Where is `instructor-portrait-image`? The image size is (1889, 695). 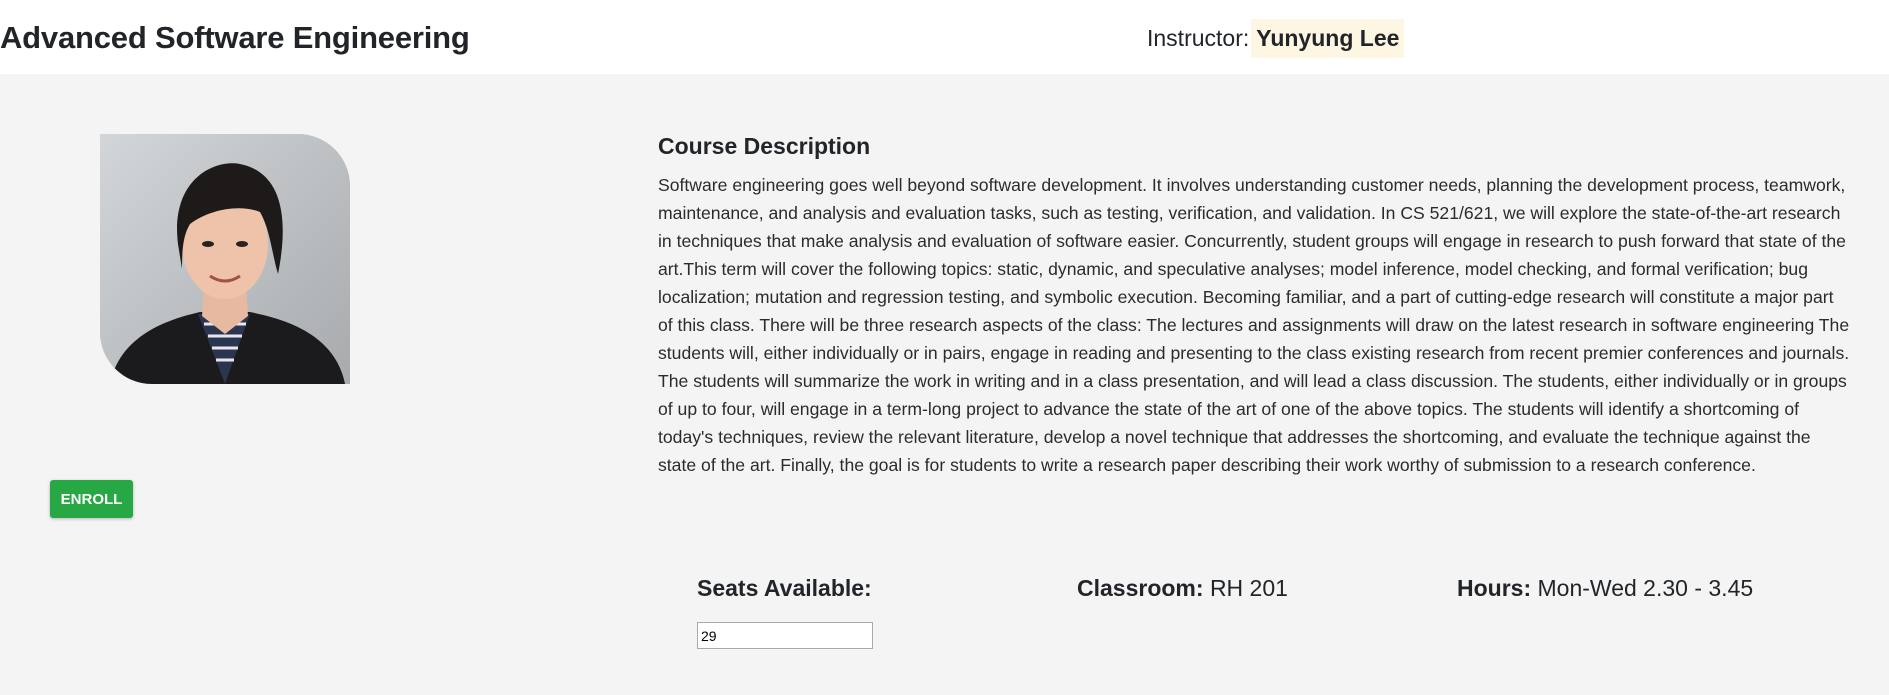
instructor-portrait-image is located at coordinates (225, 259).